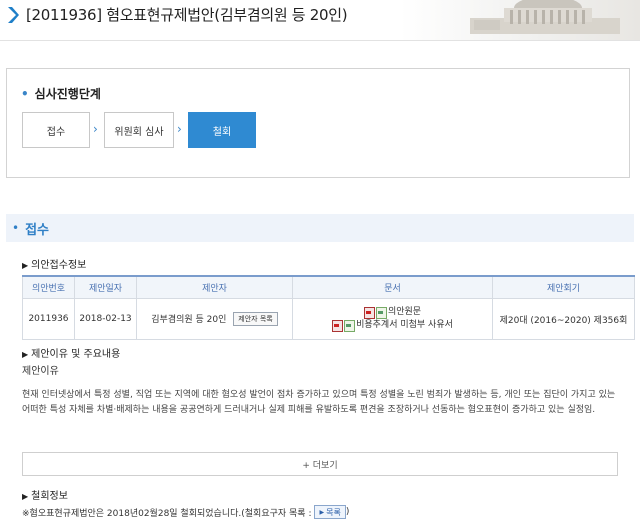 This screenshot has height=521, width=640. Describe the element at coordinates (59, 265) in the screenshot. I see `subsection-title: 의안접수정보` at that location.